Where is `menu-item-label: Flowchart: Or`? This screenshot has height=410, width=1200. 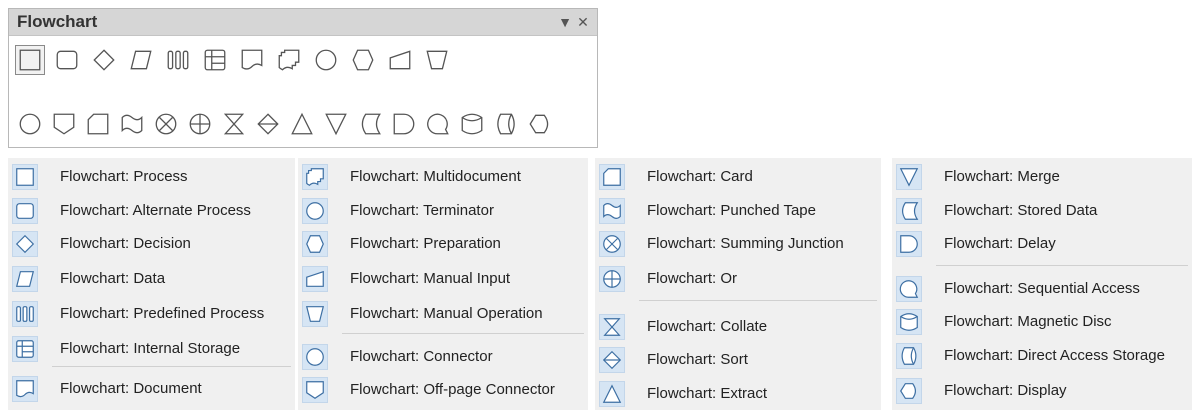
menu-item-label: Flowchart: Or is located at coordinates (692, 278).